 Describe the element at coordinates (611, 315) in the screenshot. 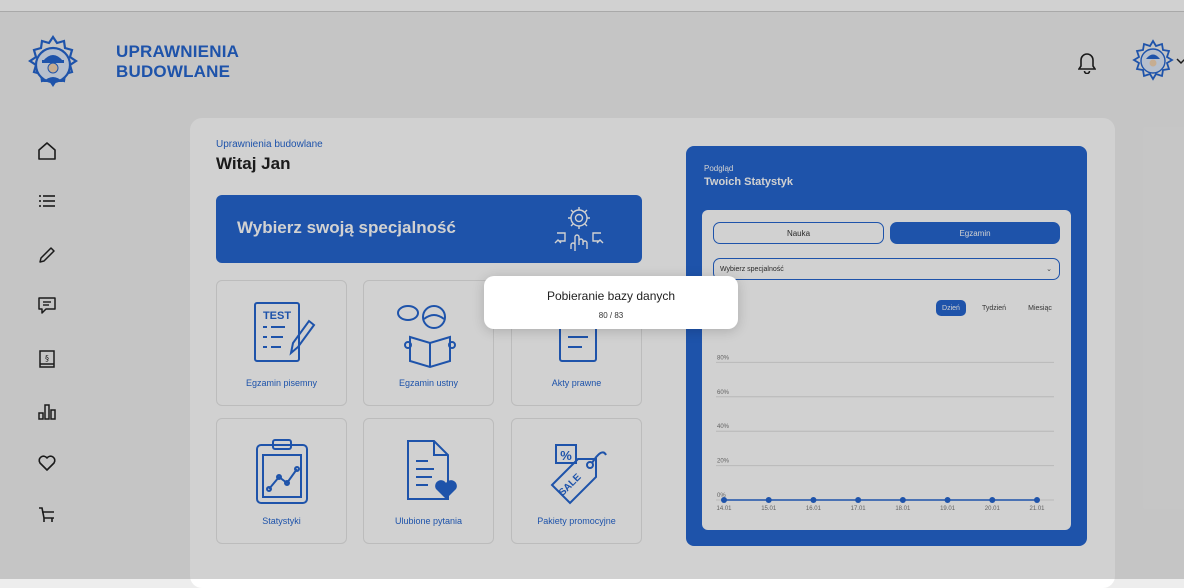

I see `loading-progress: 80 / 83` at that location.